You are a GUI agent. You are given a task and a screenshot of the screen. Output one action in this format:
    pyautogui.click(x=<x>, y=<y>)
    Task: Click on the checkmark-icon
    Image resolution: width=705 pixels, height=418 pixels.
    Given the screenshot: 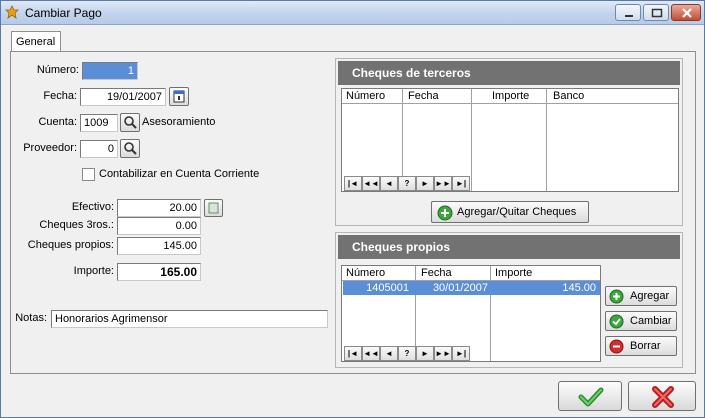 What is the action you would take?
    pyautogui.click(x=591, y=397)
    